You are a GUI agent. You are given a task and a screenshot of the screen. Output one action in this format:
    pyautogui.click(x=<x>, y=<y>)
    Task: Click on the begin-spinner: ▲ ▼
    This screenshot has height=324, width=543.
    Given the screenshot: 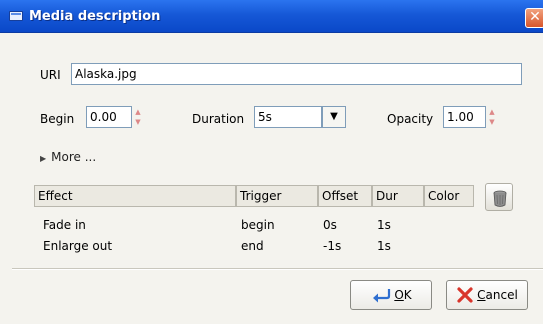 What is the action you would take?
    pyautogui.click(x=138, y=117)
    